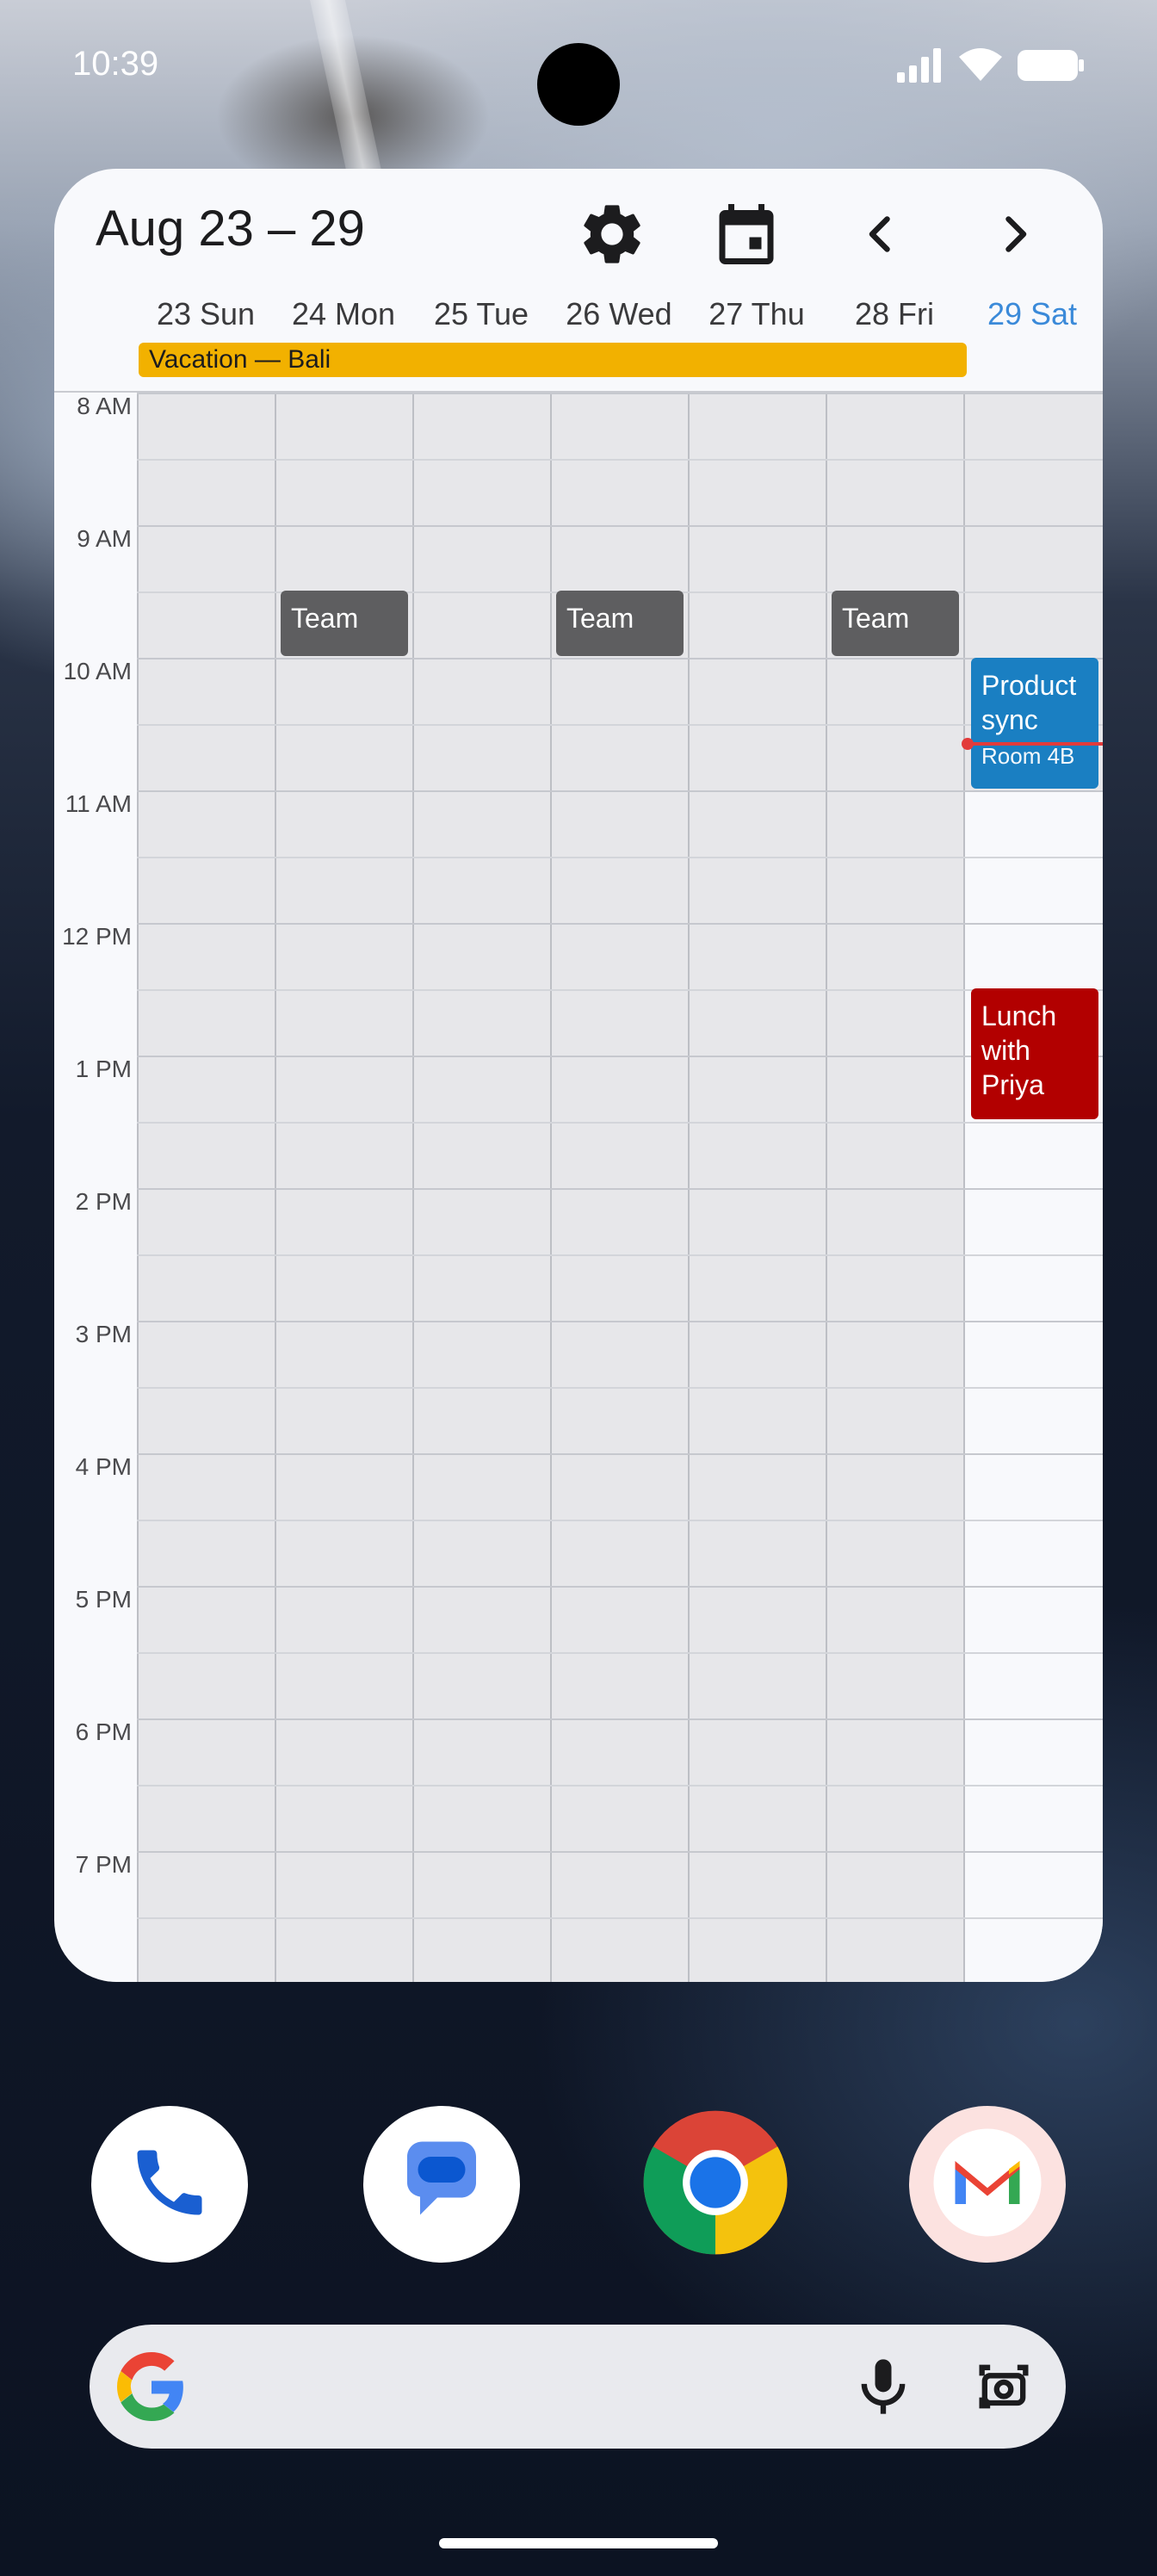 The width and height of the screenshot is (1157, 2576). What do you see at coordinates (98, 671) in the screenshot?
I see `time-label: 10 AM` at bounding box center [98, 671].